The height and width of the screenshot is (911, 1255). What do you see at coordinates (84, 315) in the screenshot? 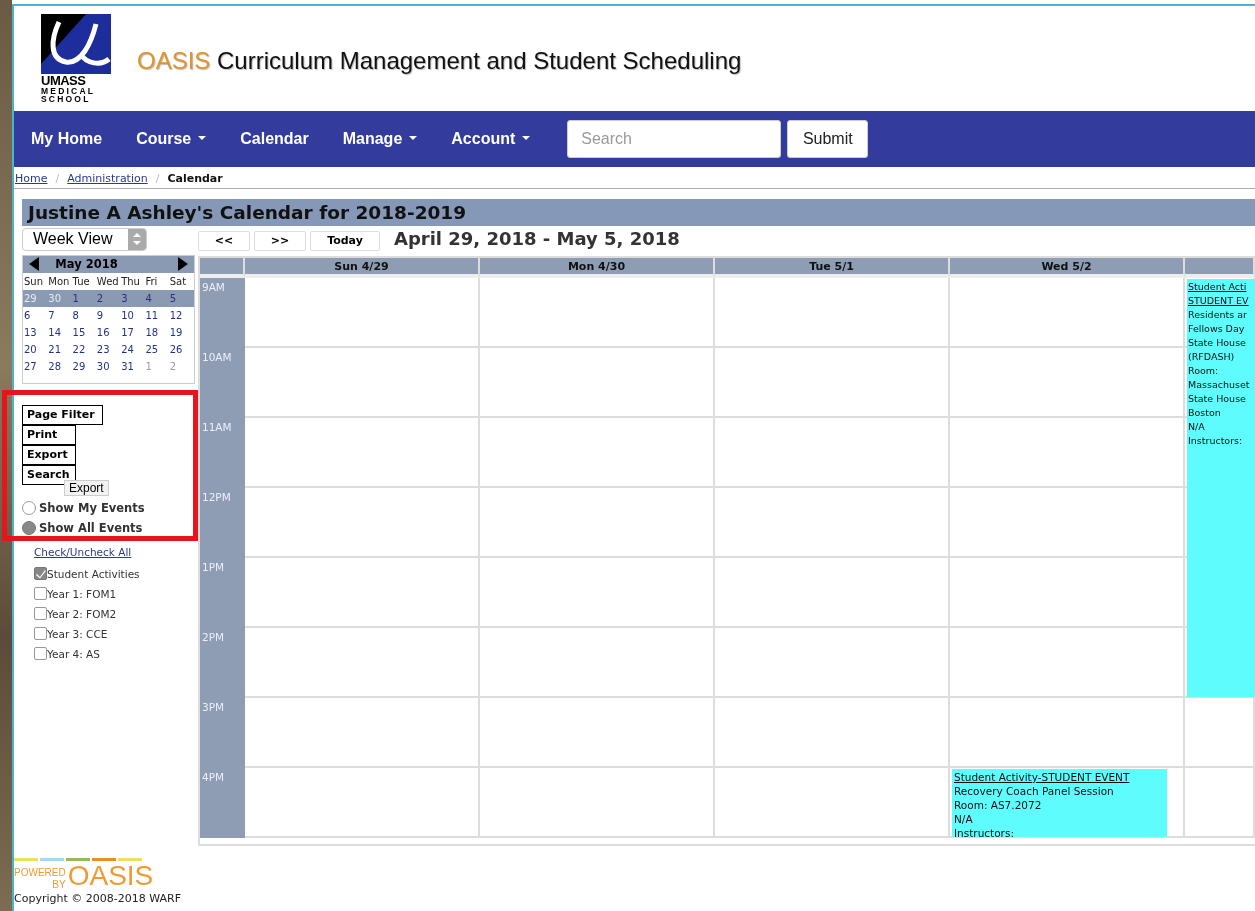
I see `calendar-day: 8` at bounding box center [84, 315].